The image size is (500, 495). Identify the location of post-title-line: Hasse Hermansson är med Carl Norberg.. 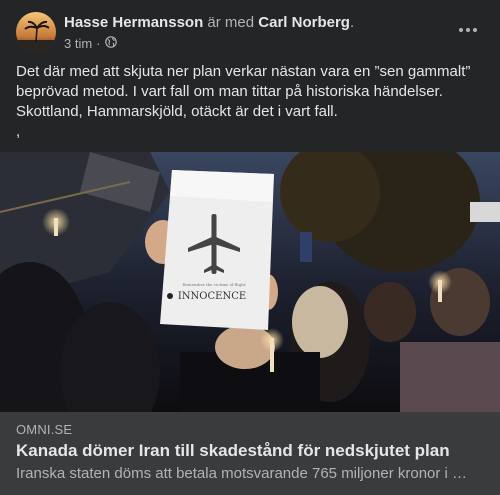
(209, 23).